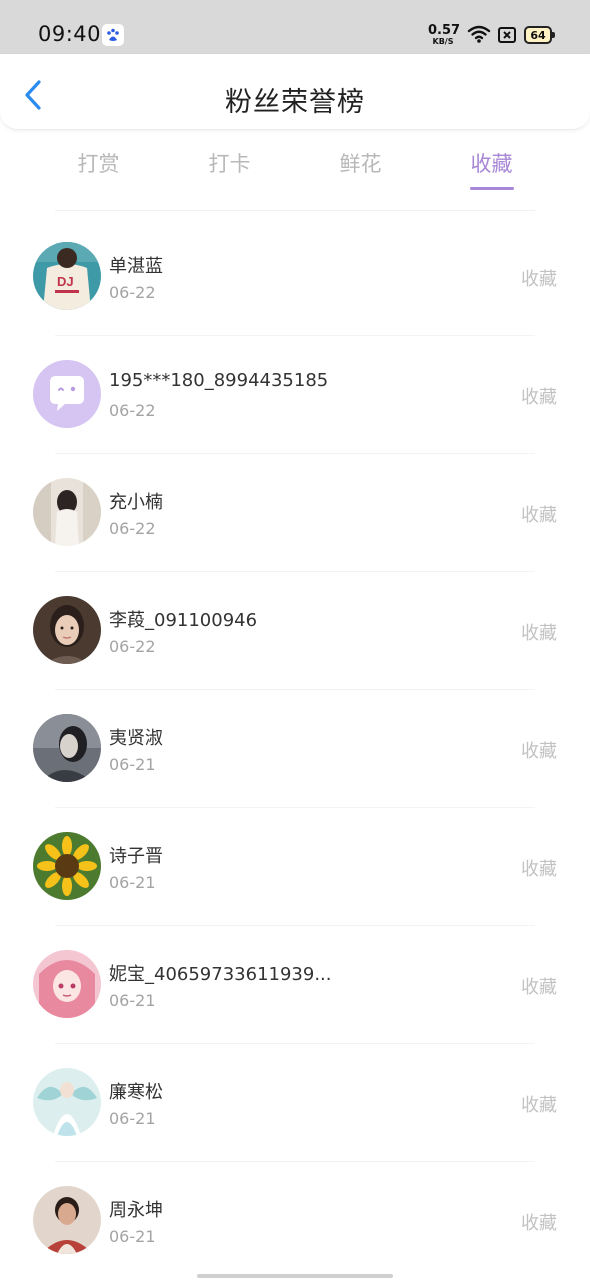  What do you see at coordinates (295, 102) in the screenshot?
I see `page-title: 粉丝荣誉榜` at bounding box center [295, 102].